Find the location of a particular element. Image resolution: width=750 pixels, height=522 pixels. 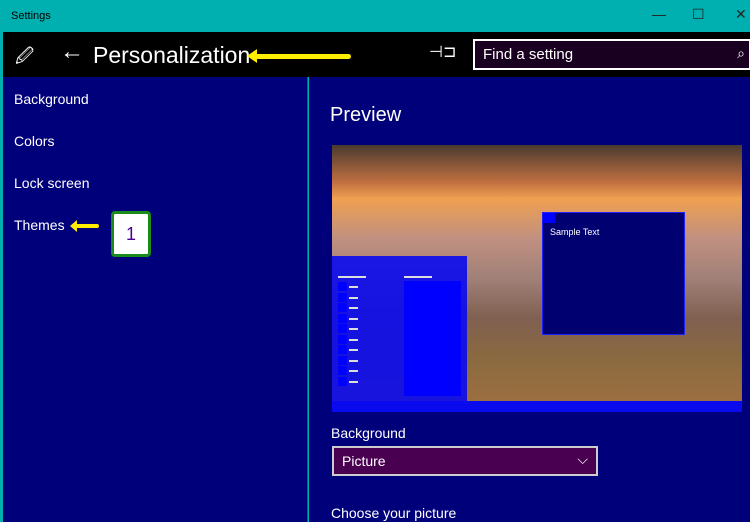

search-icon: ⌕ is located at coordinates (741, 53).